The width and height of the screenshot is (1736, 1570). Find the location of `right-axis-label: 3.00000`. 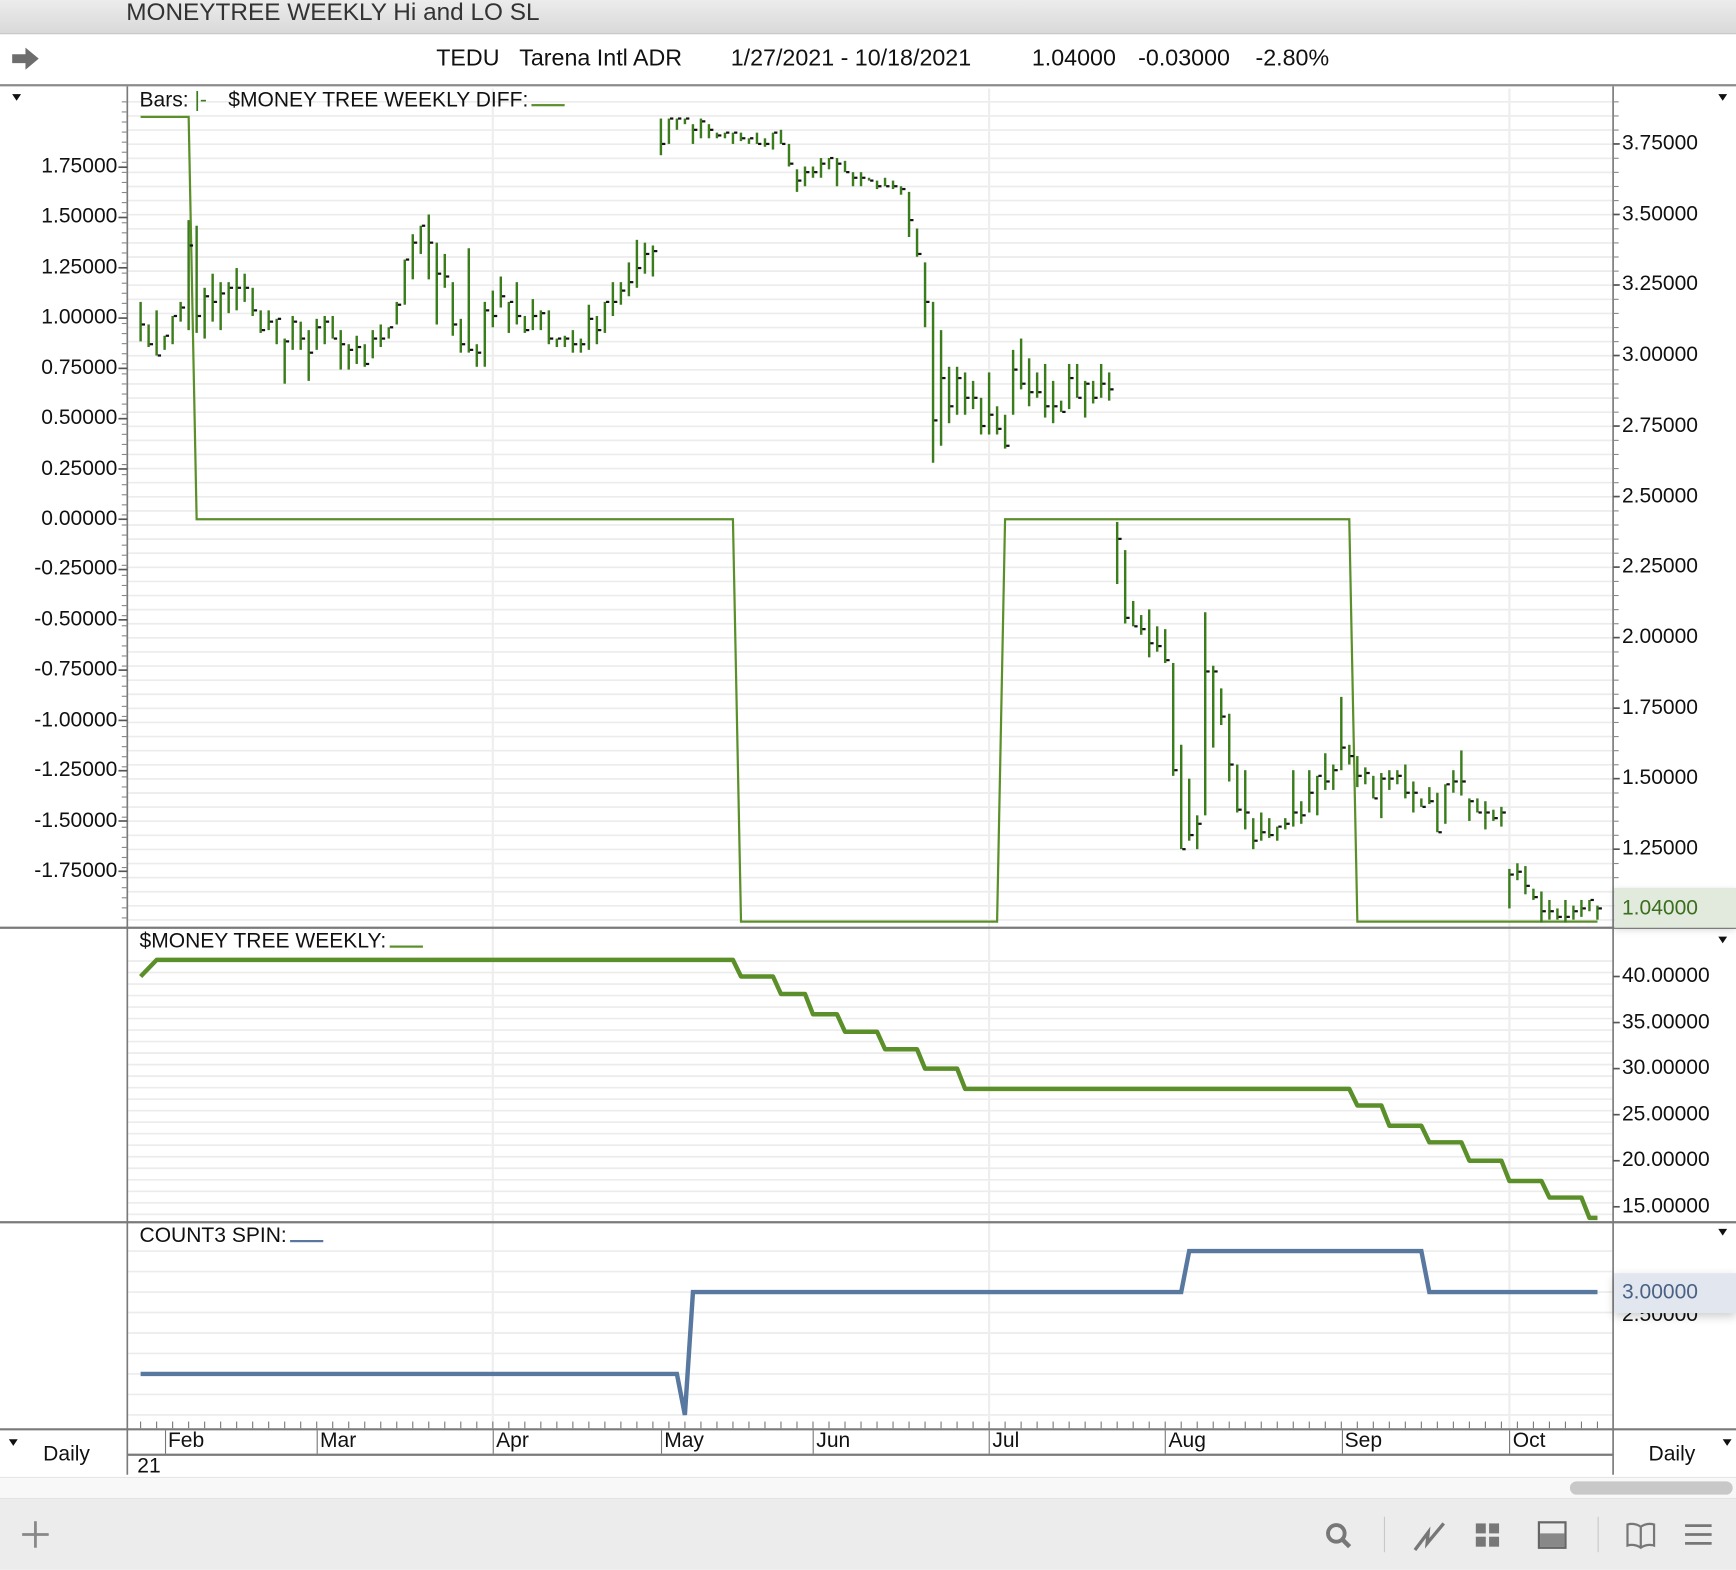

right-axis-label: 3.00000 is located at coordinates (1660, 355).